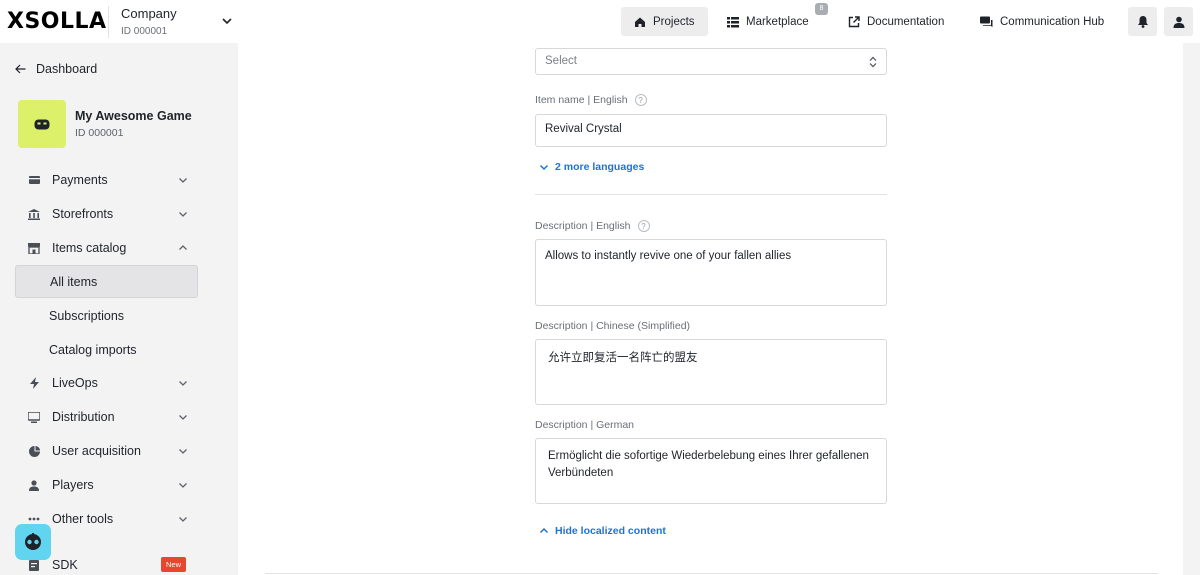  I want to click on sidebar-item-items-catalog: Items catalog, so click(106, 248).